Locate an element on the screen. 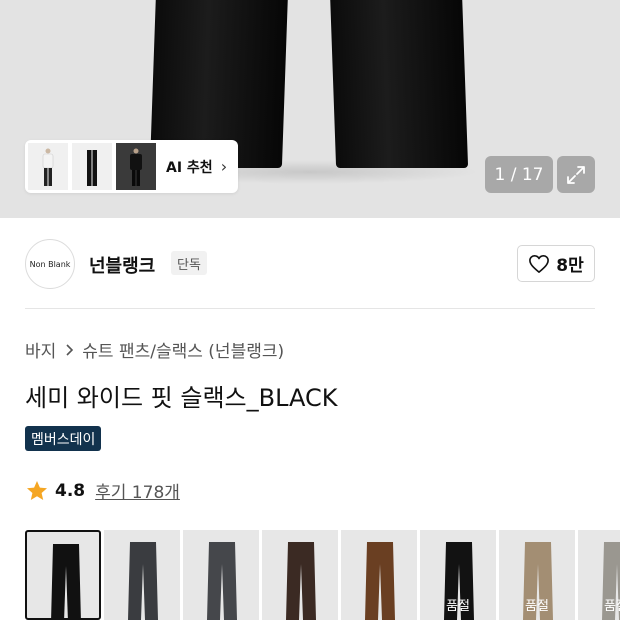  ai-recommend-label: AI 추천 › is located at coordinates (196, 167).